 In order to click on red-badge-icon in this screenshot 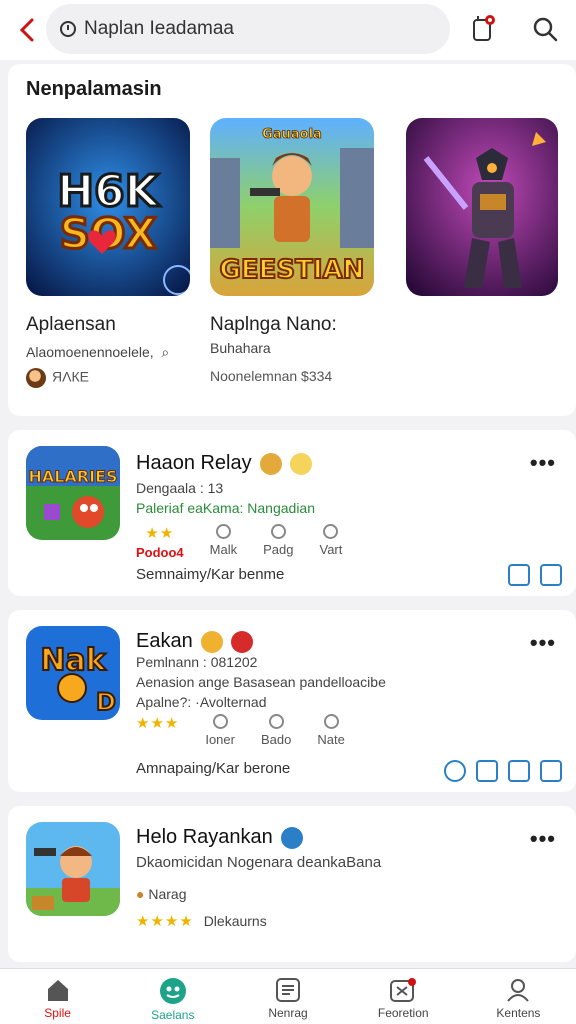, I will do `click(241, 641)`.